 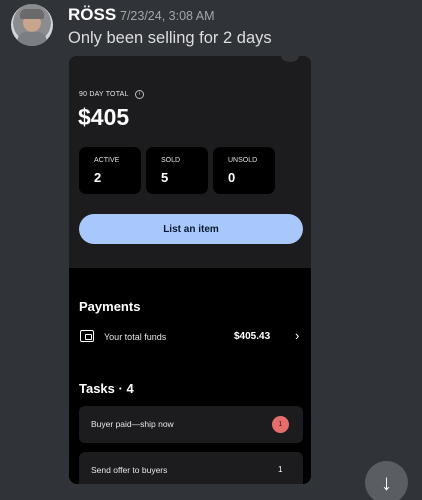 I want to click on stat-card-sold: SOLD 5, so click(x=177, y=170).